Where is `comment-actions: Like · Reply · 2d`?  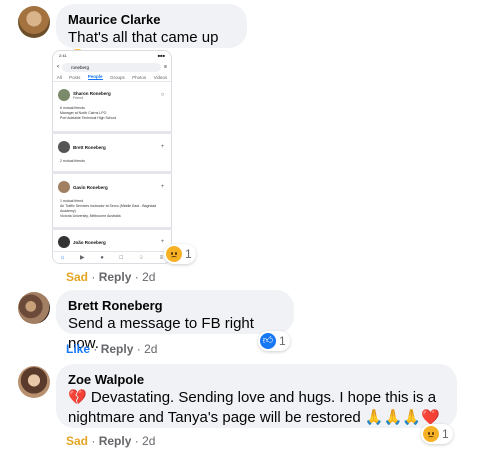 comment-actions: Like · Reply · 2d is located at coordinates (111, 349).